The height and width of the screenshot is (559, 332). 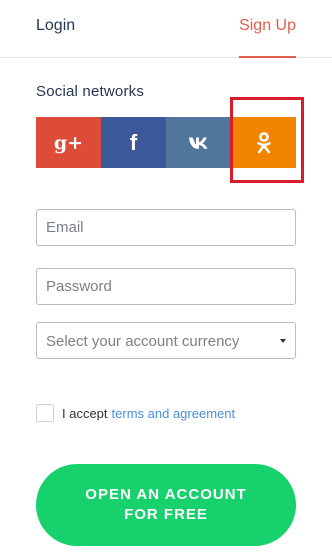 I want to click on email-field-wrapper, so click(x=166, y=227).